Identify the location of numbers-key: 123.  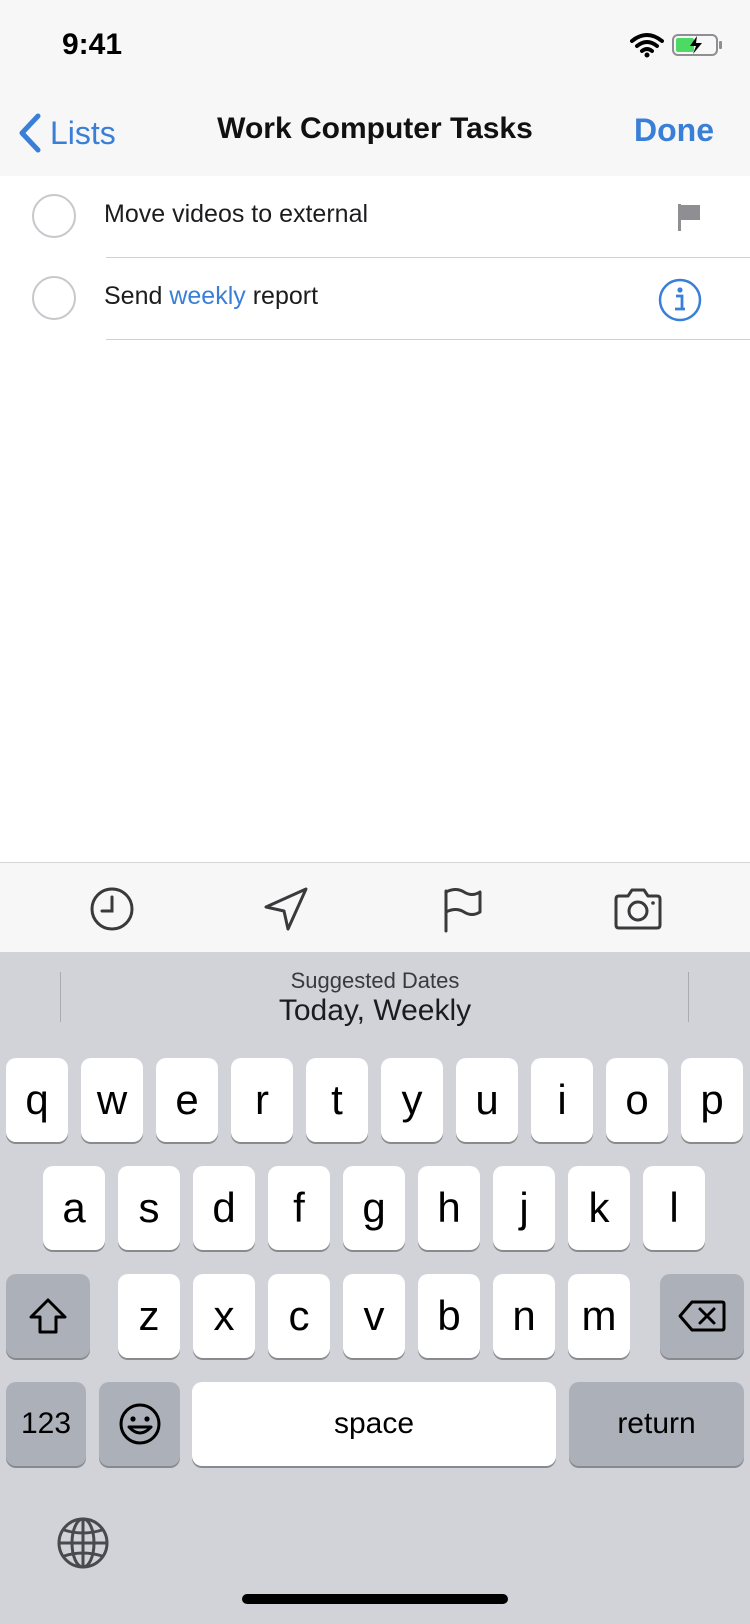
(46, 1424).